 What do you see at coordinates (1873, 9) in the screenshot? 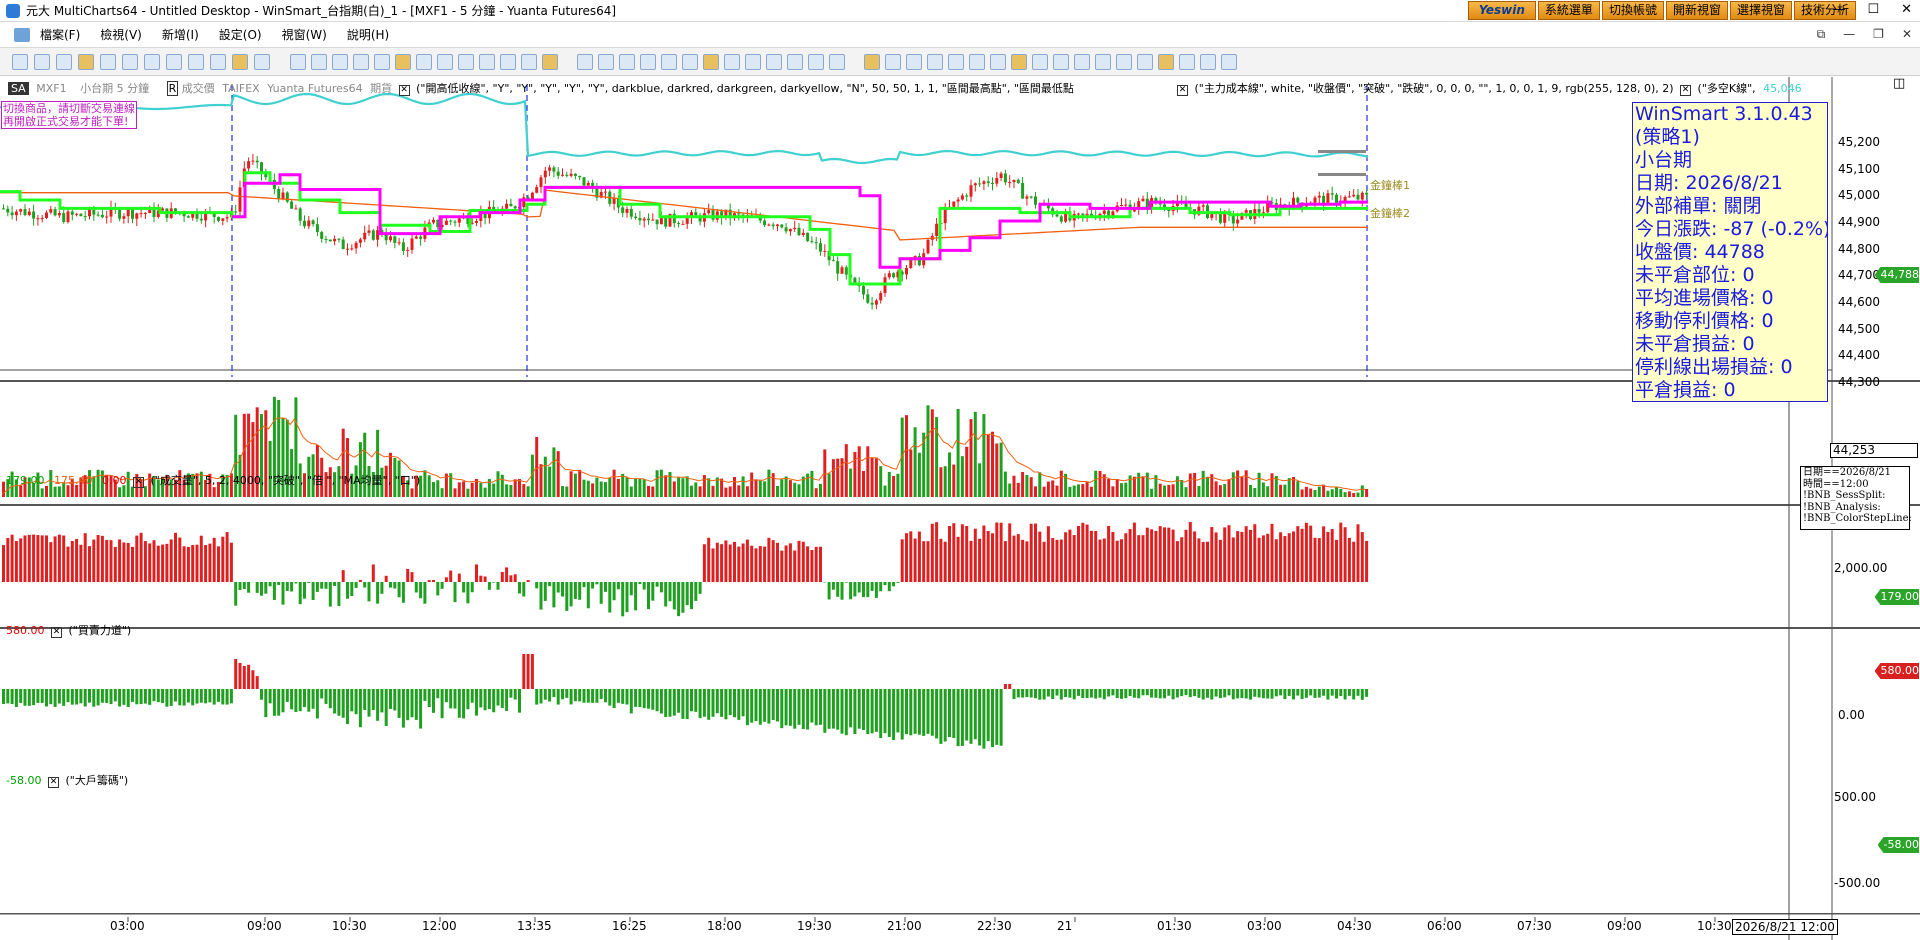
I see `maximize-icon: ☐` at bounding box center [1873, 9].